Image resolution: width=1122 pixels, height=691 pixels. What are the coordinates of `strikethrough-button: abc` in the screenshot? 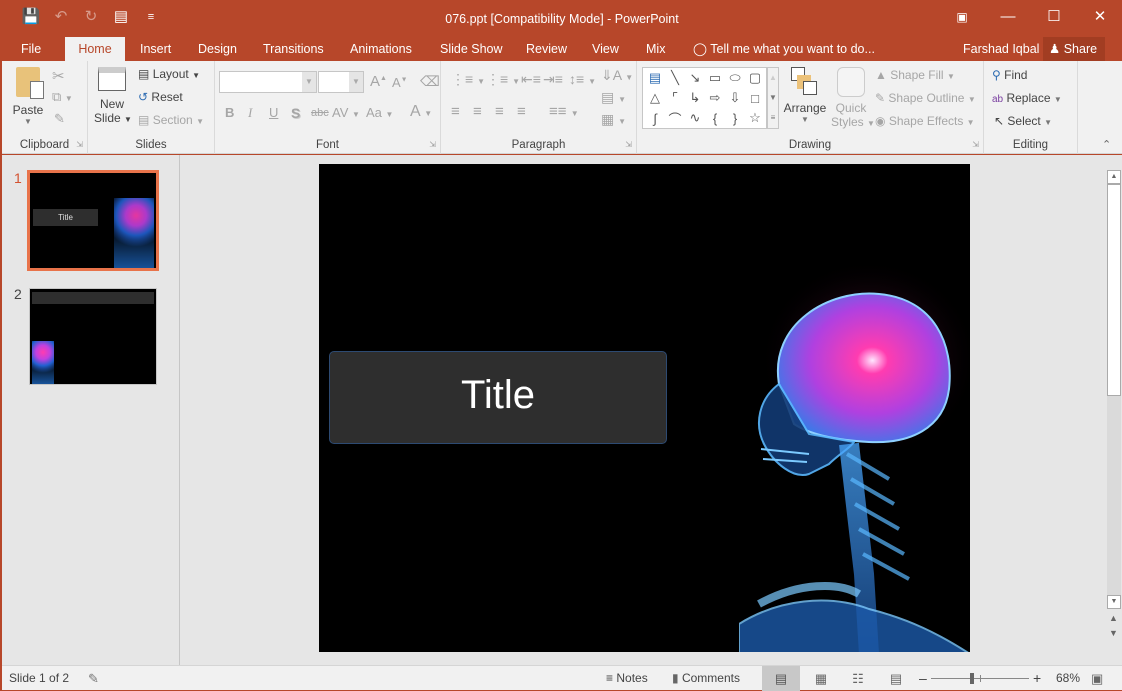 It's located at (320, 113).